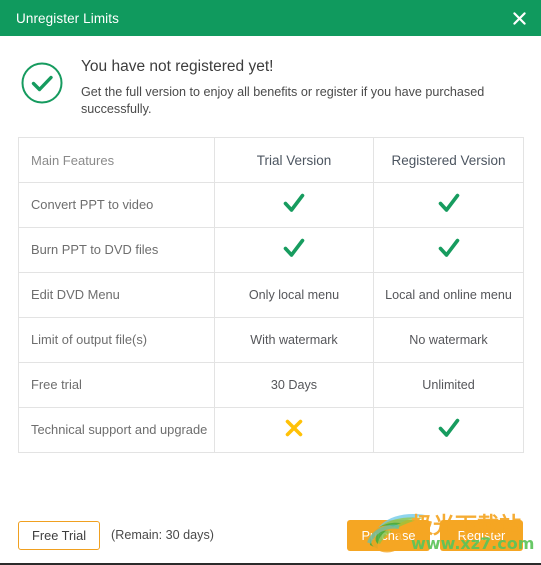  What do you see at coordinates (59, 535) in the screenshot?
I see `free-trial-button: Free Trial` at bounding box center [59, 535].